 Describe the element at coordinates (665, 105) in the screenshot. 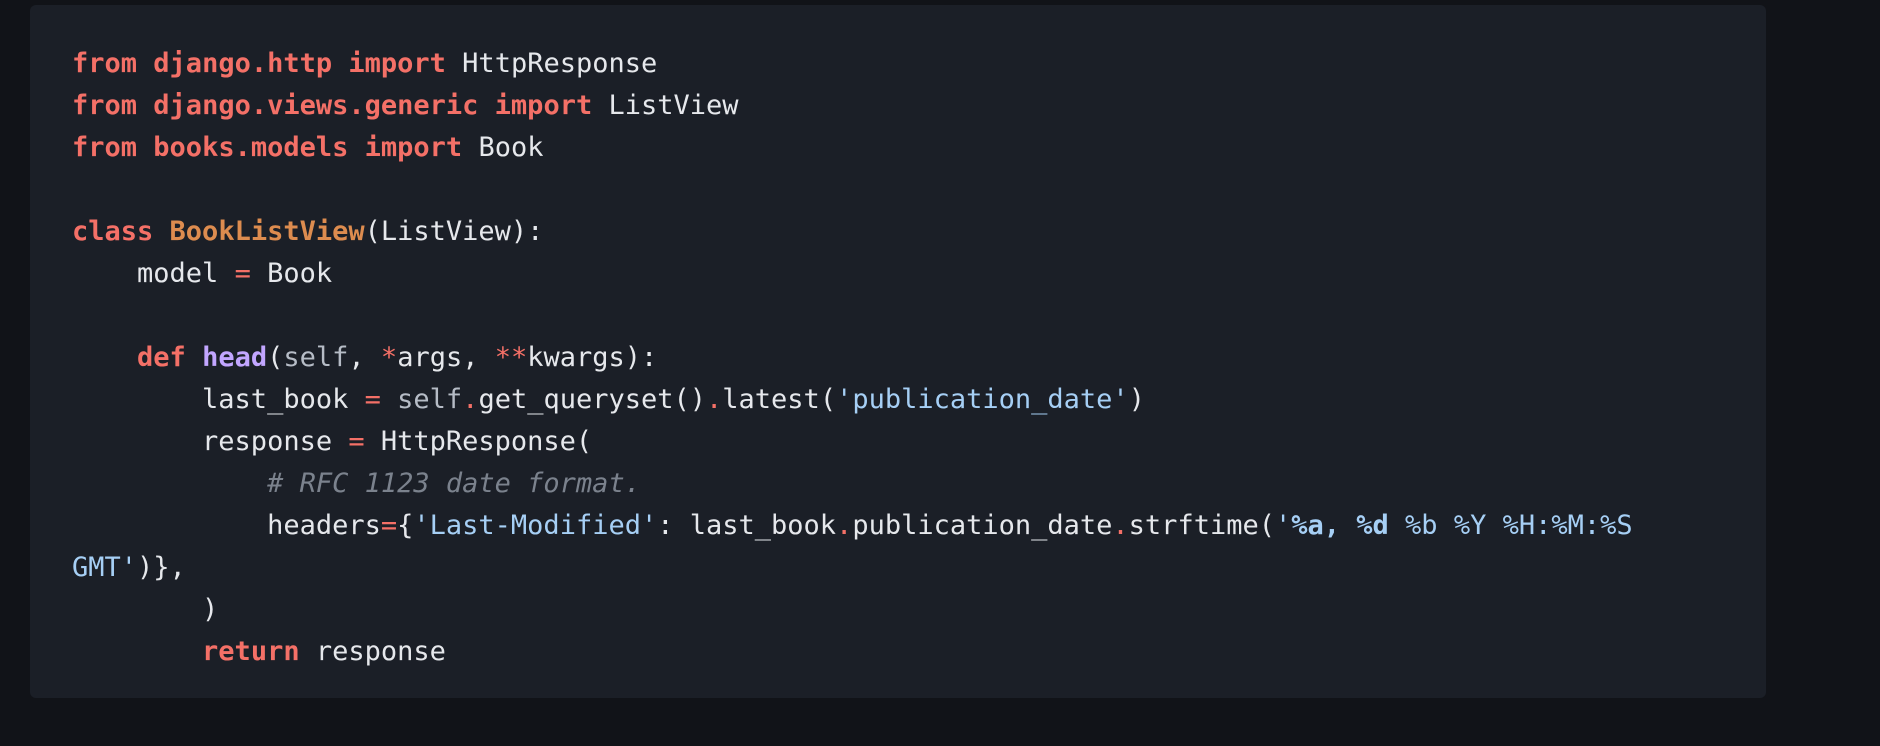

I see `code-token: ListView` at that location.